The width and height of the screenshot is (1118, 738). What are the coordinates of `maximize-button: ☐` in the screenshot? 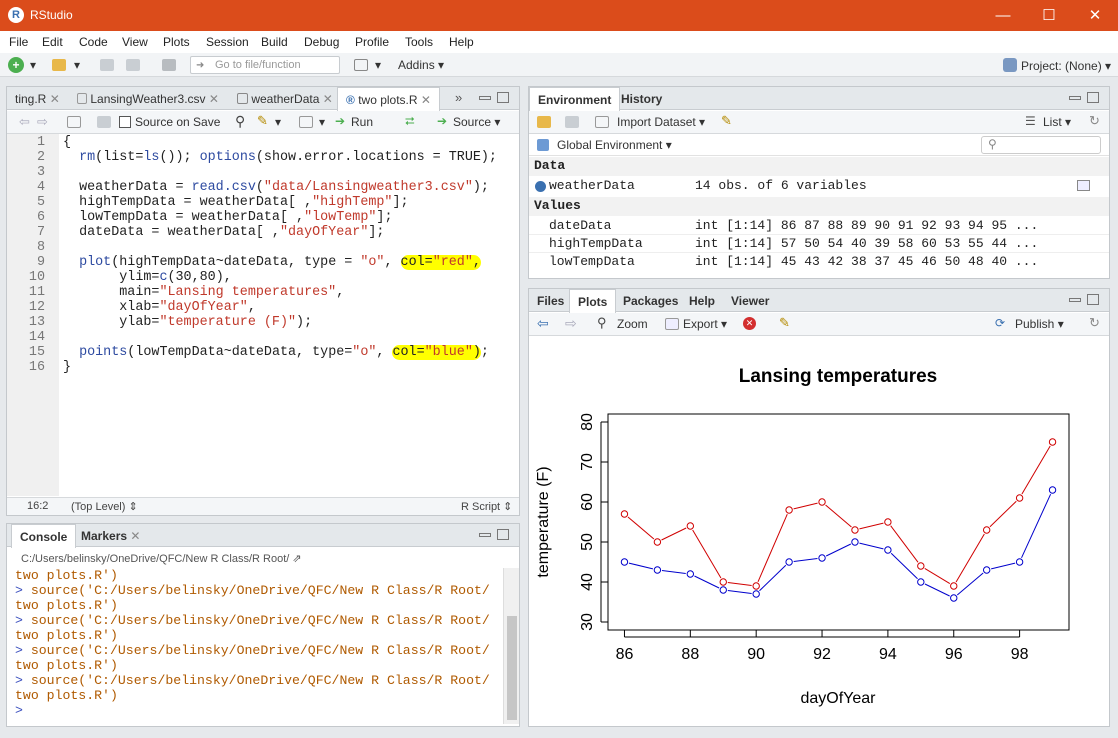 It's located at (1049, 15).